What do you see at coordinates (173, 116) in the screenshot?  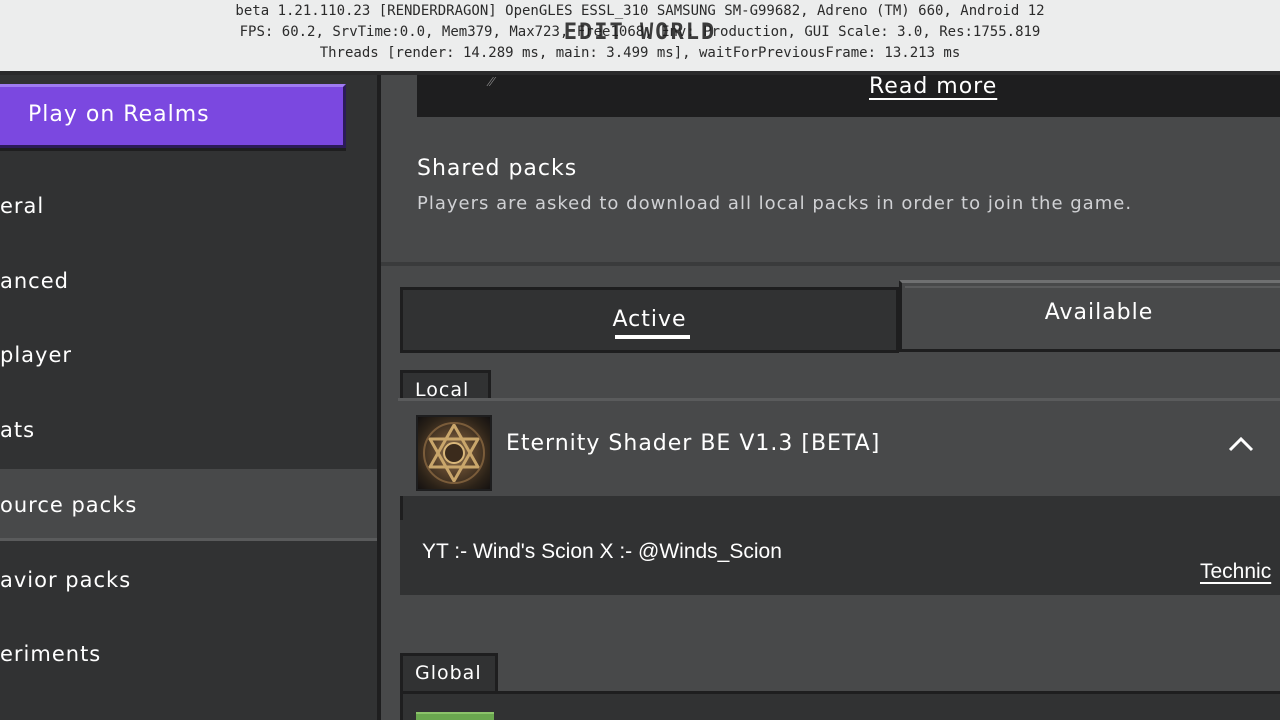 I see `play-on-realms-button: Play on Realms` at bounding box center [173, 116].